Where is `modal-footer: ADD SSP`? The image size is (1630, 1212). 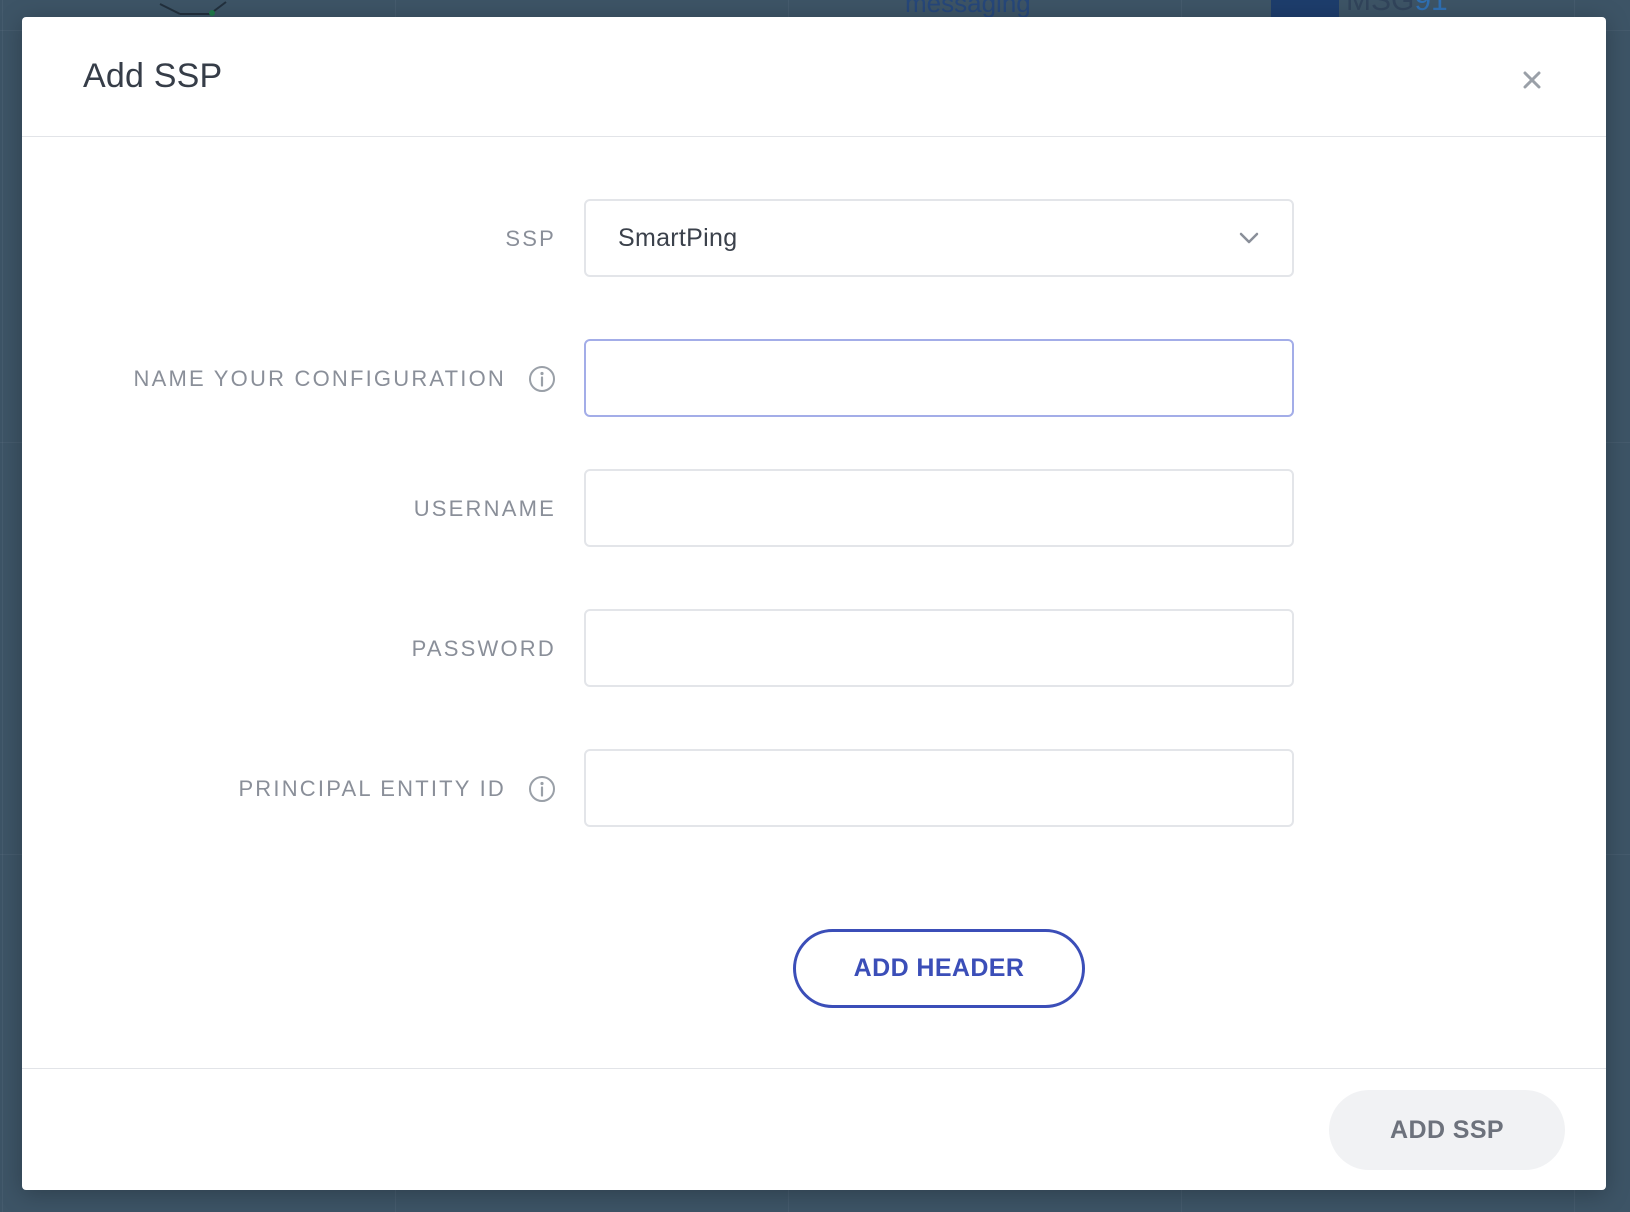 modal-footer: ADD SSP is located at coordinates (814, 1129).